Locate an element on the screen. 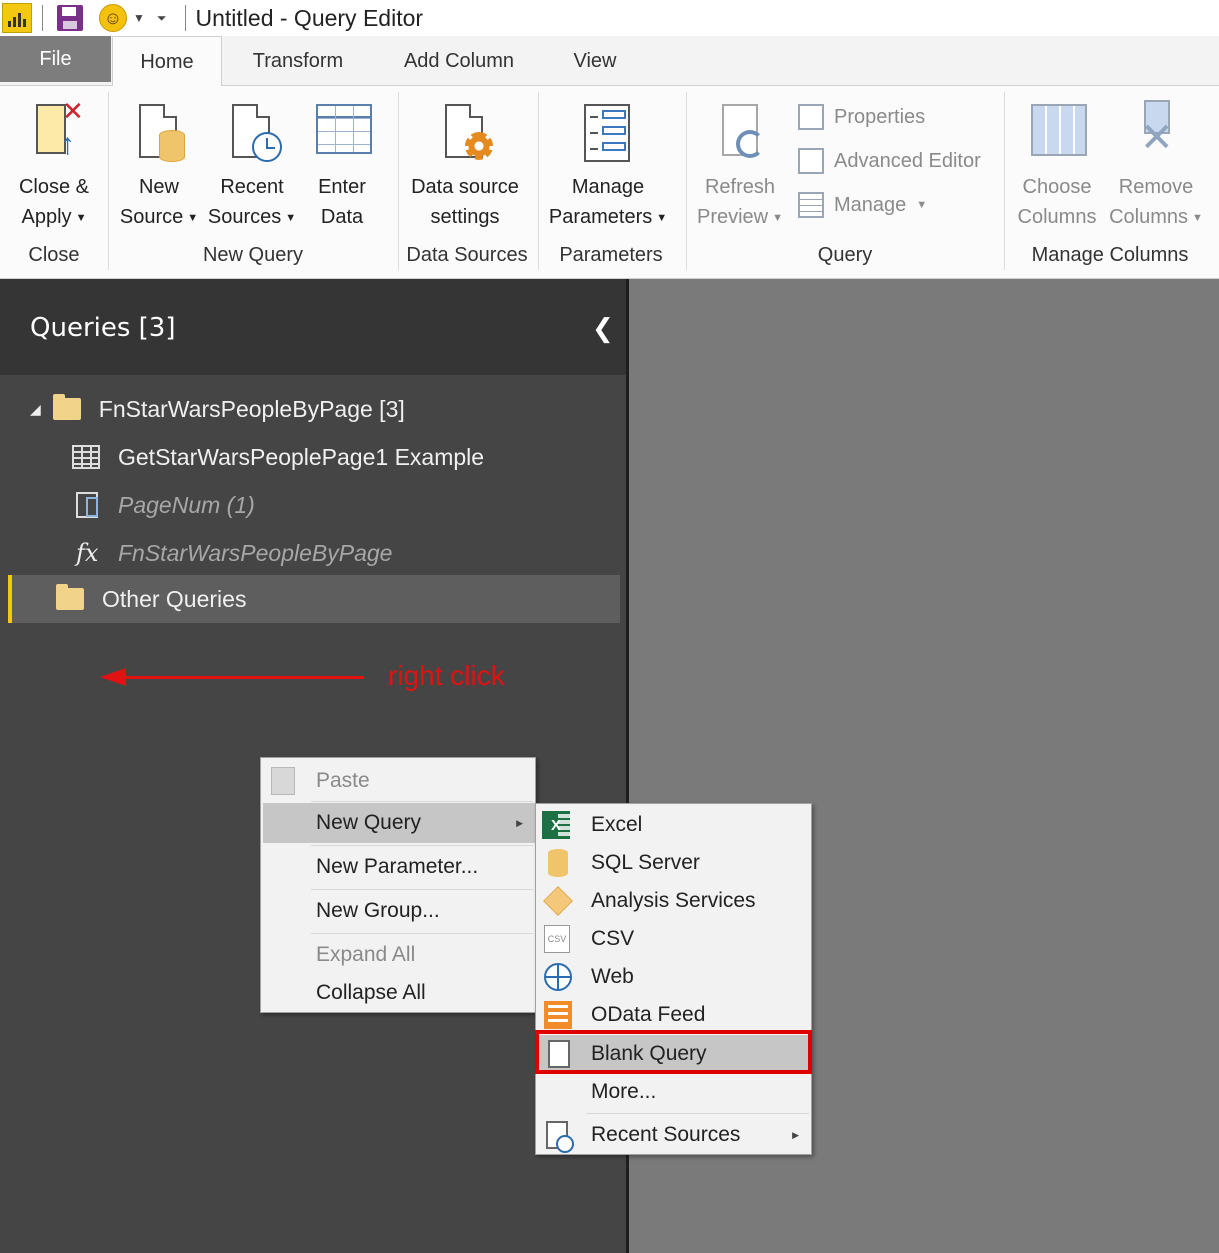  query-folder-fnstarwars: ◢ FnStarWarsPeopleByPage [3] is located at coordinates (310, 409).